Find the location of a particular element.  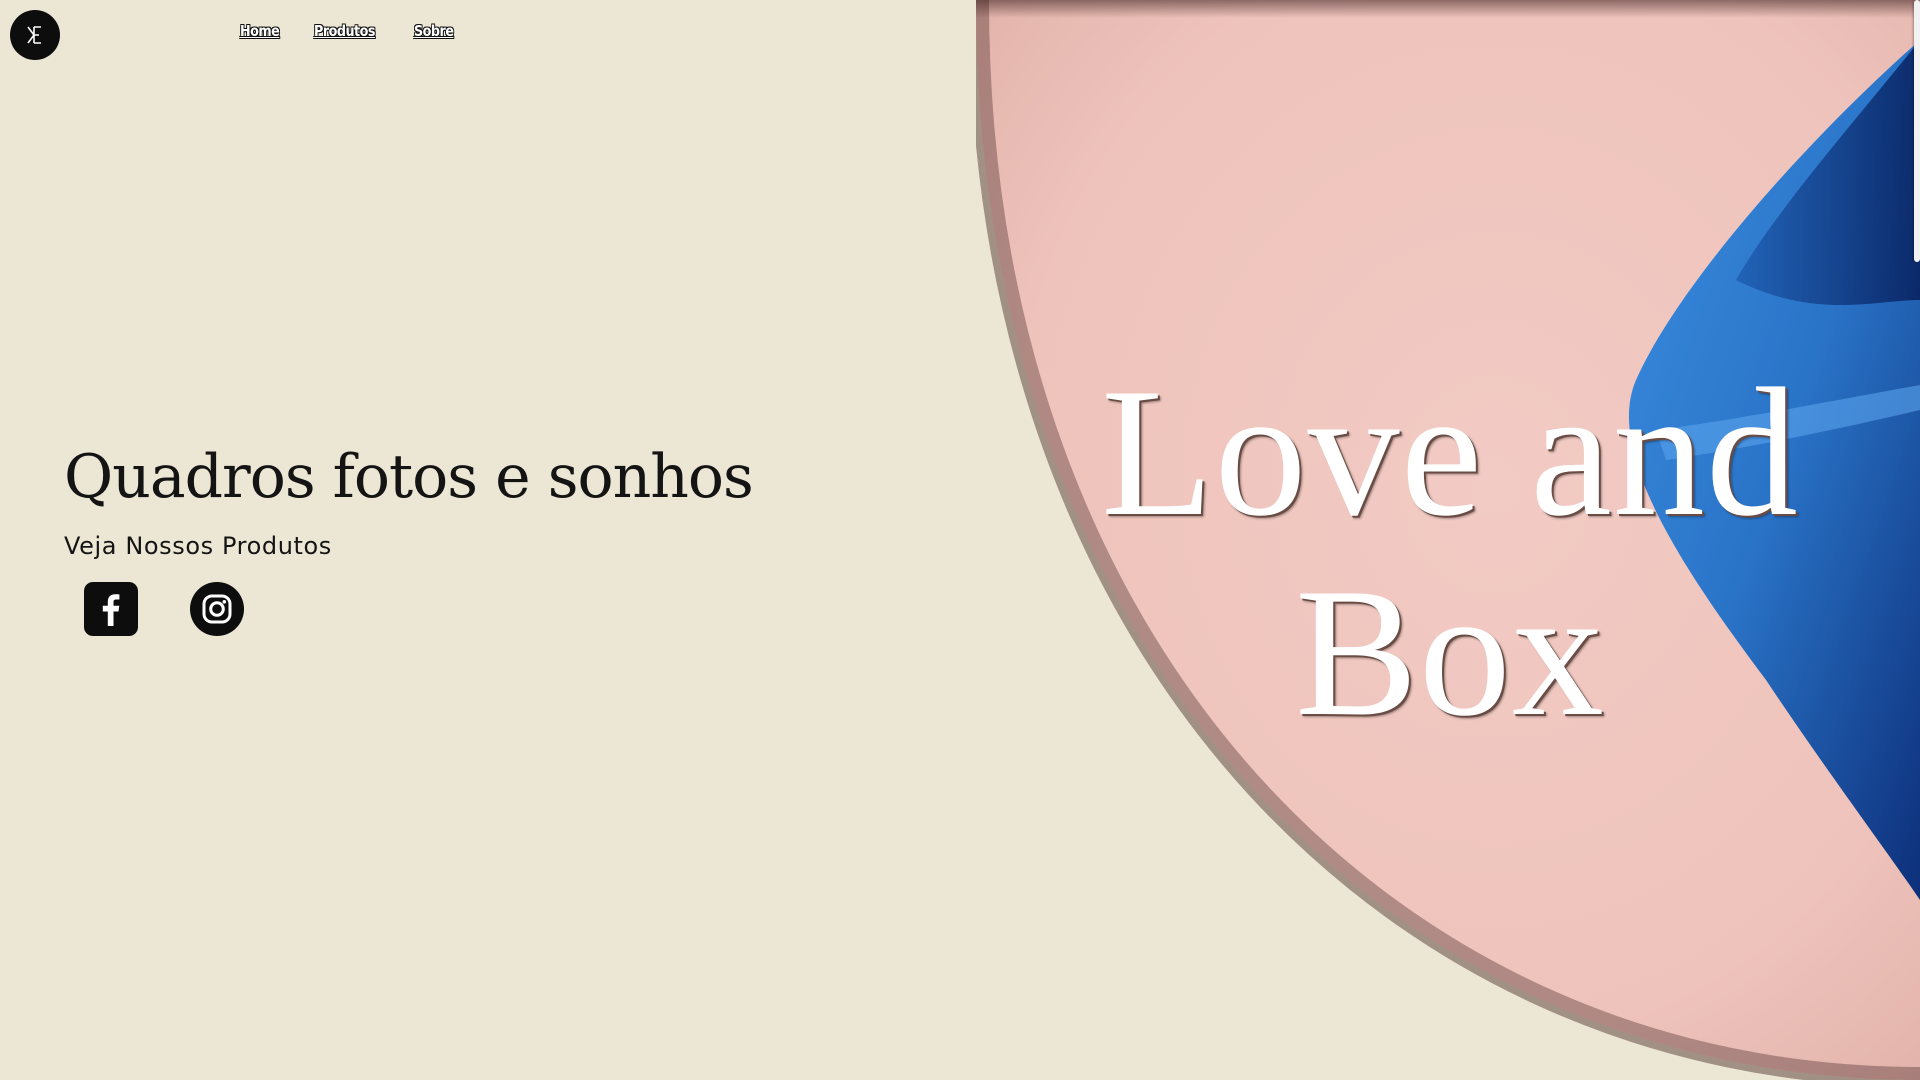

instagram-link is located at coordinates (217, 609).